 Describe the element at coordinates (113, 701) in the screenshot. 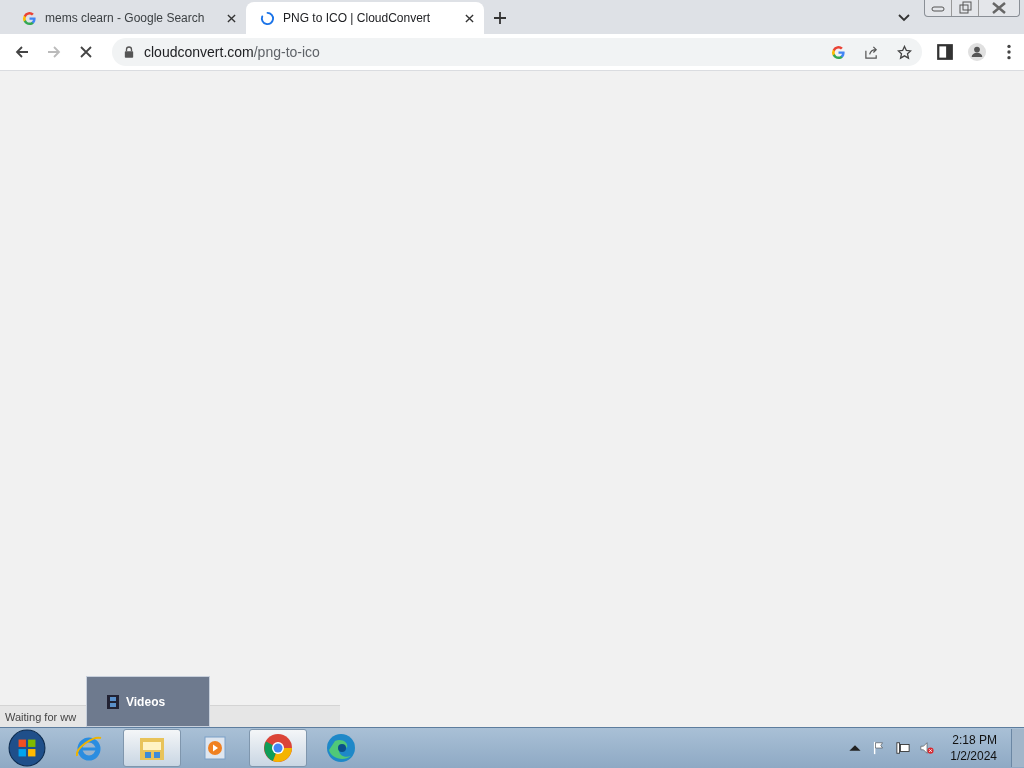

I see `film-icon` at that location.